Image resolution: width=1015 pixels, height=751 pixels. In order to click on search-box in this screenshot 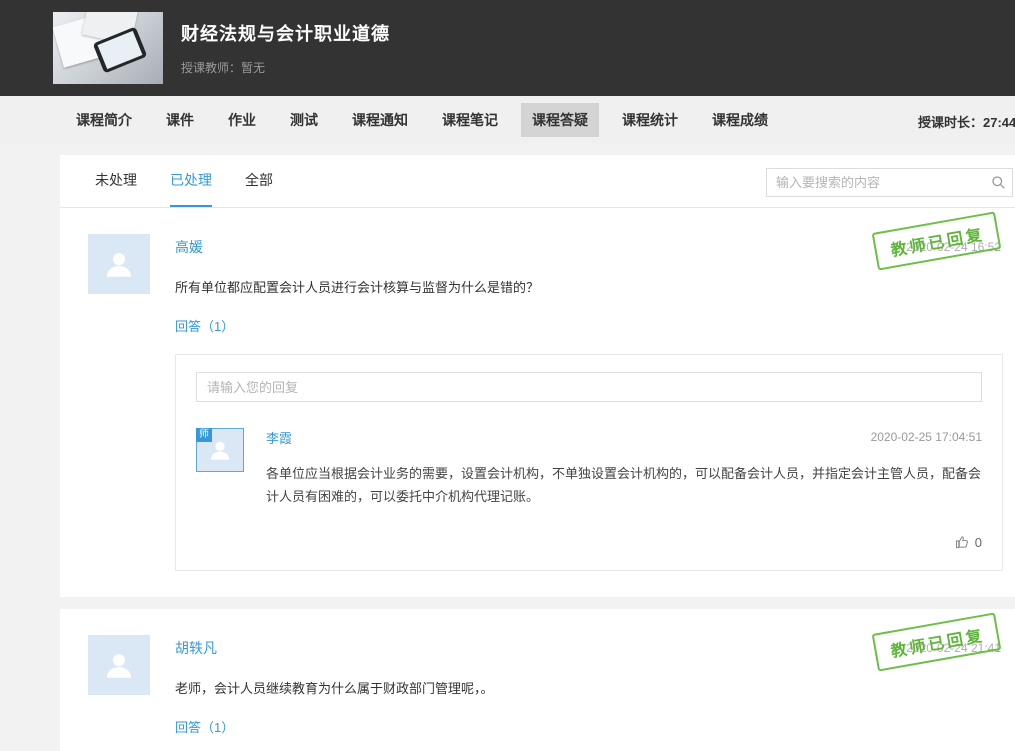, I will do `click(889, 182)`.